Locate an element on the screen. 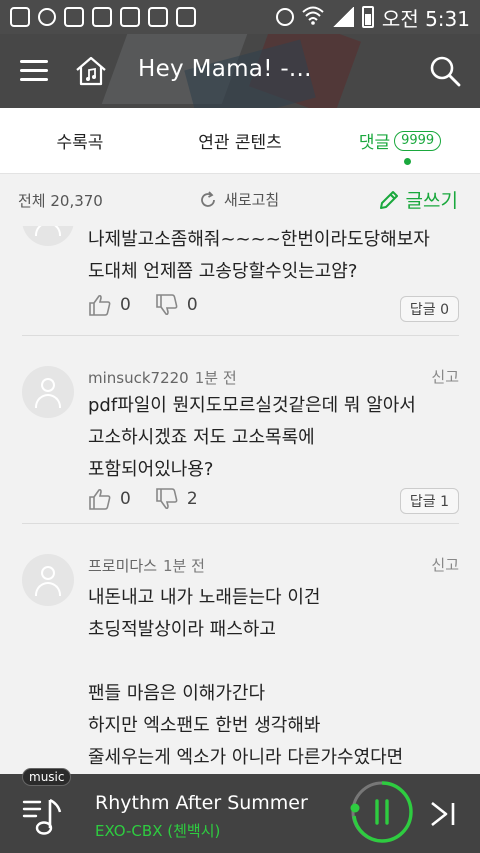 The height and width of the screenshot is (853, 480). tab-bar: 수록곡 연관 콘텐츠 댓글 9999 is located at coordinates (240, 141).